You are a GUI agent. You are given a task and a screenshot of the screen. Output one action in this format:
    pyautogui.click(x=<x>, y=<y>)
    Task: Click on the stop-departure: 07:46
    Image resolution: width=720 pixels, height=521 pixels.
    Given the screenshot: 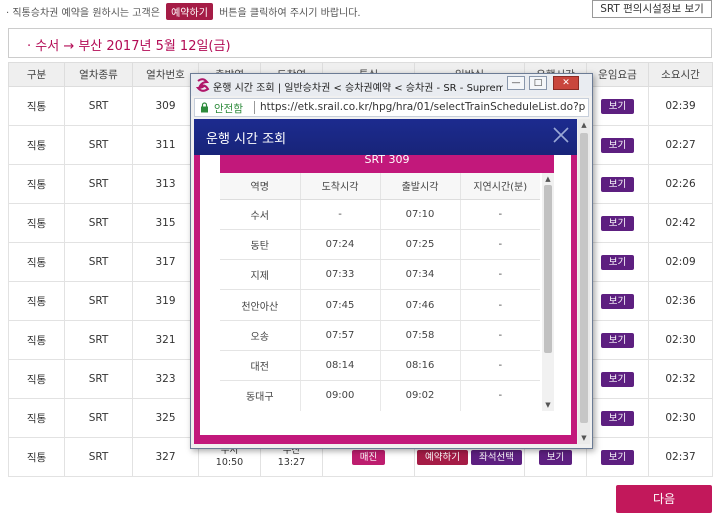 What is the action you would take?
    pyautogui.click(x=420, y=305)
    